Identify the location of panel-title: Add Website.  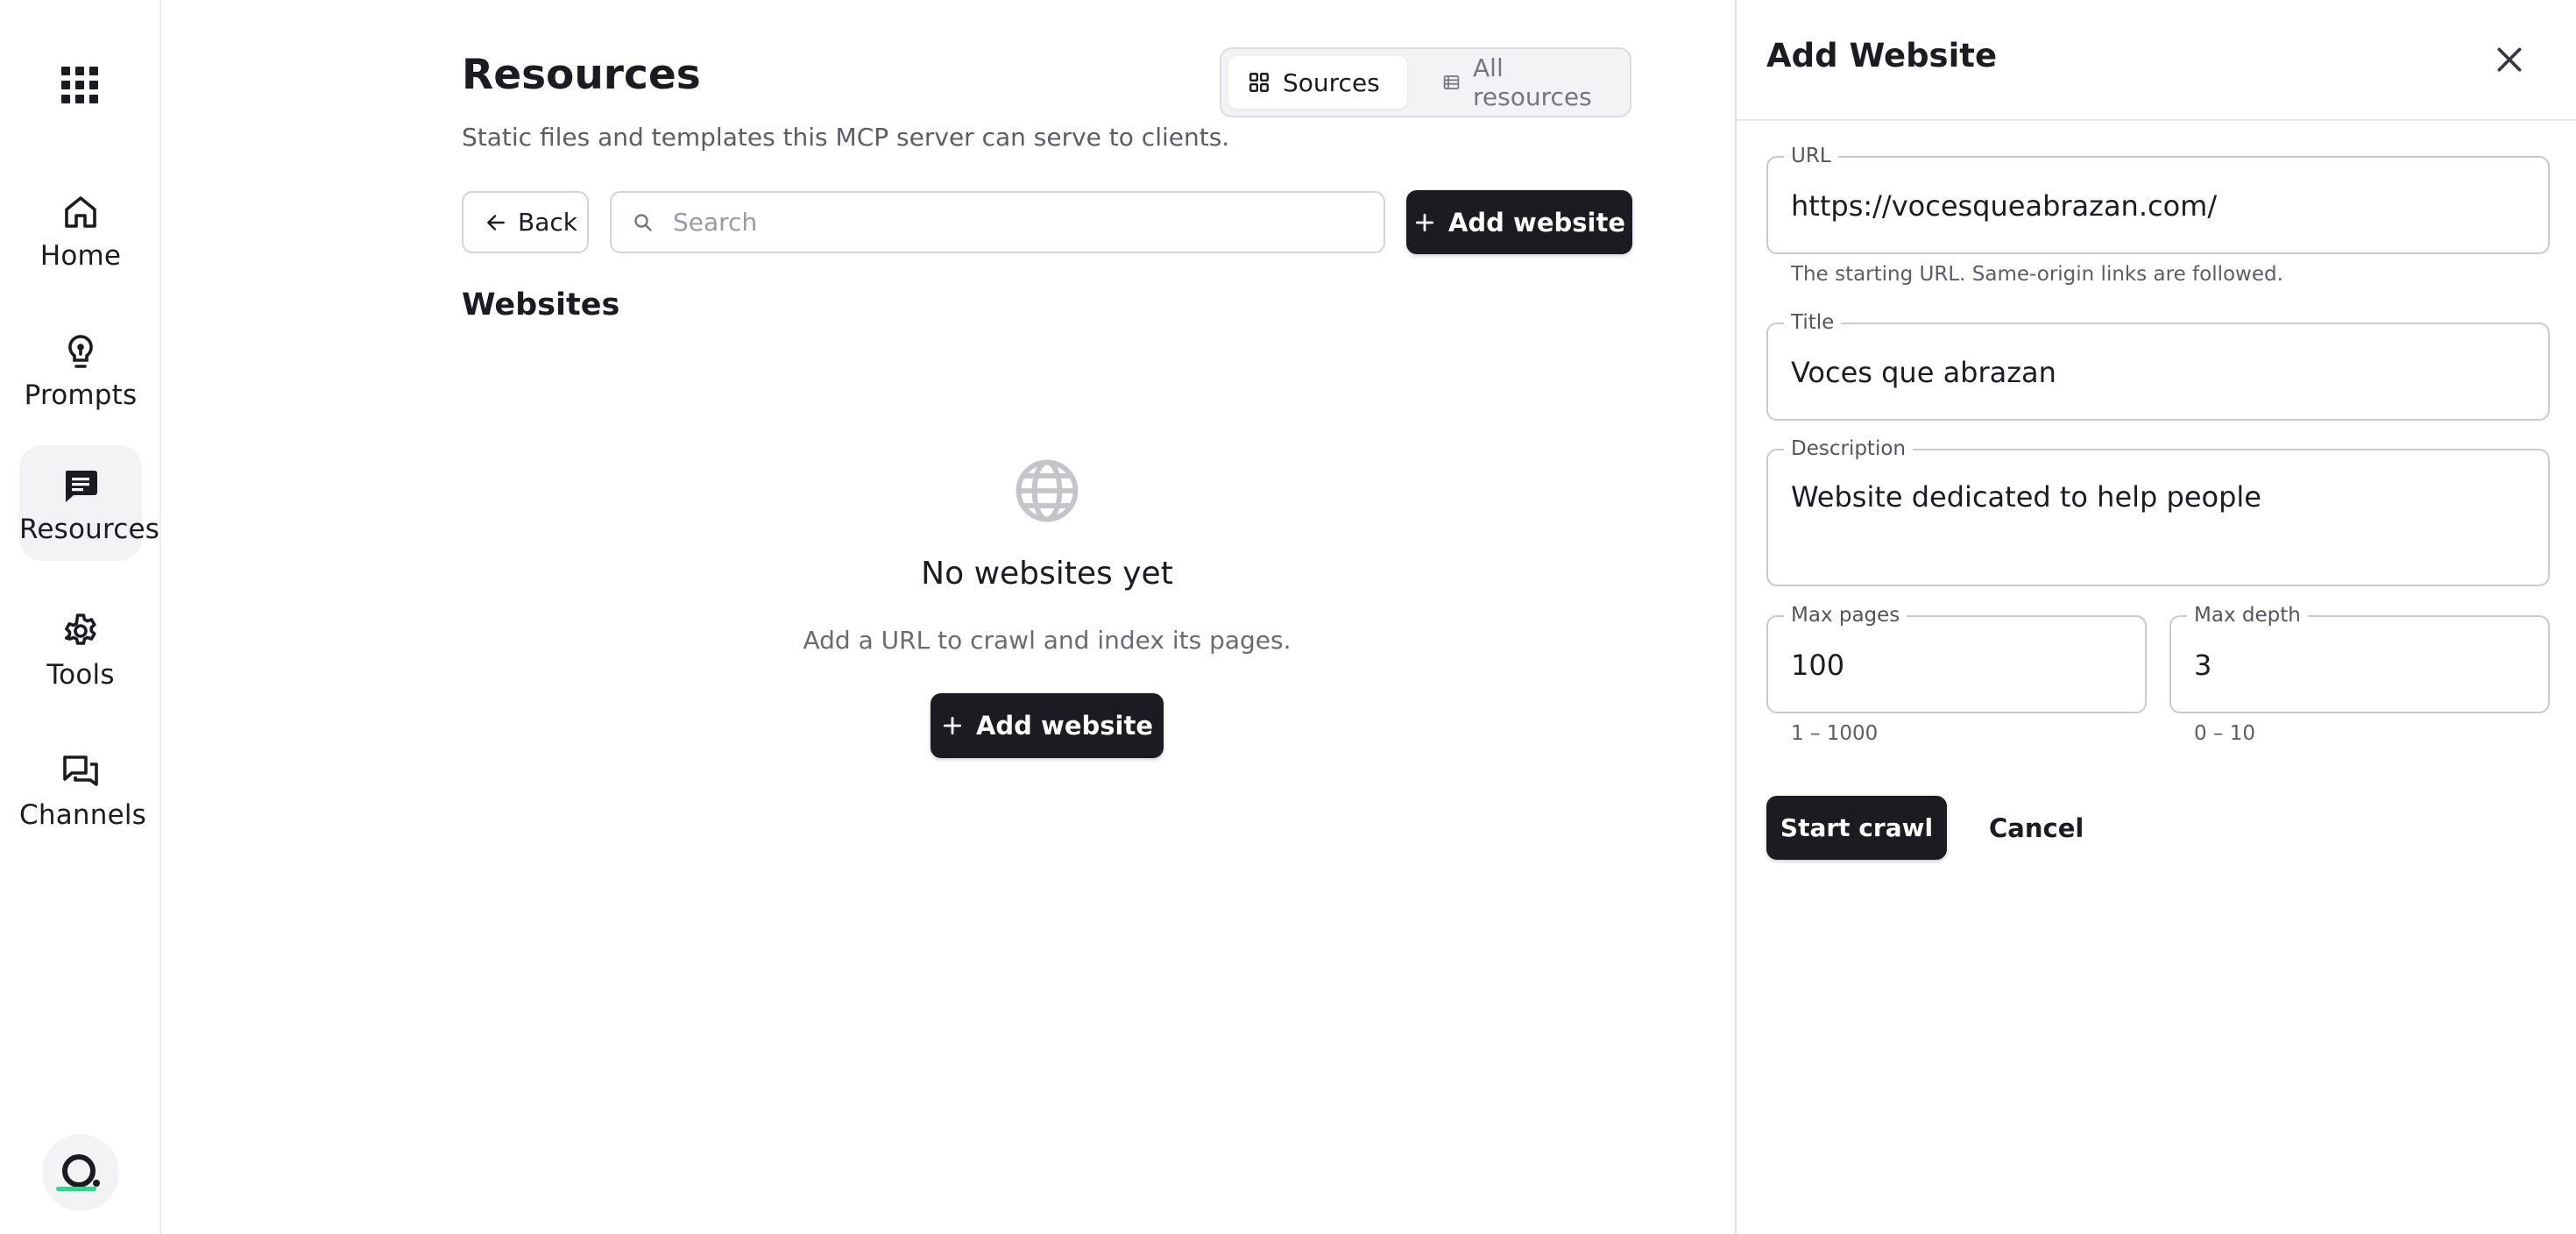
(1882, 55).